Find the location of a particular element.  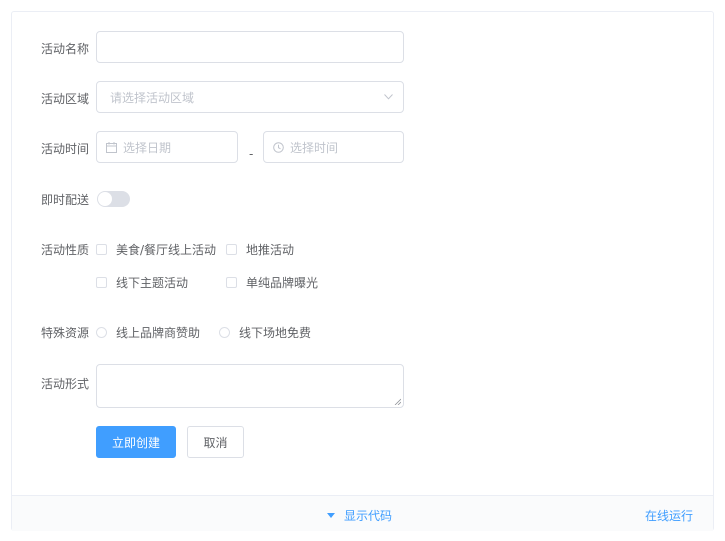

calendar-icon is located at coordinates (111, 147).